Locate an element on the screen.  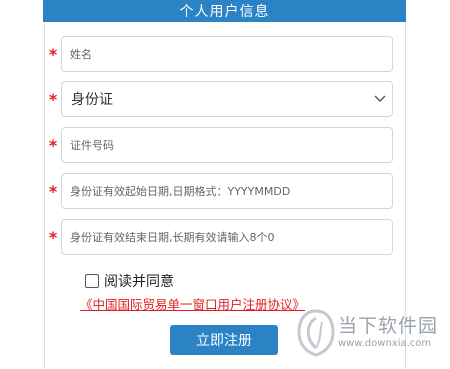
section-title: 个人用户信息 is located at coordinates (224, 12).